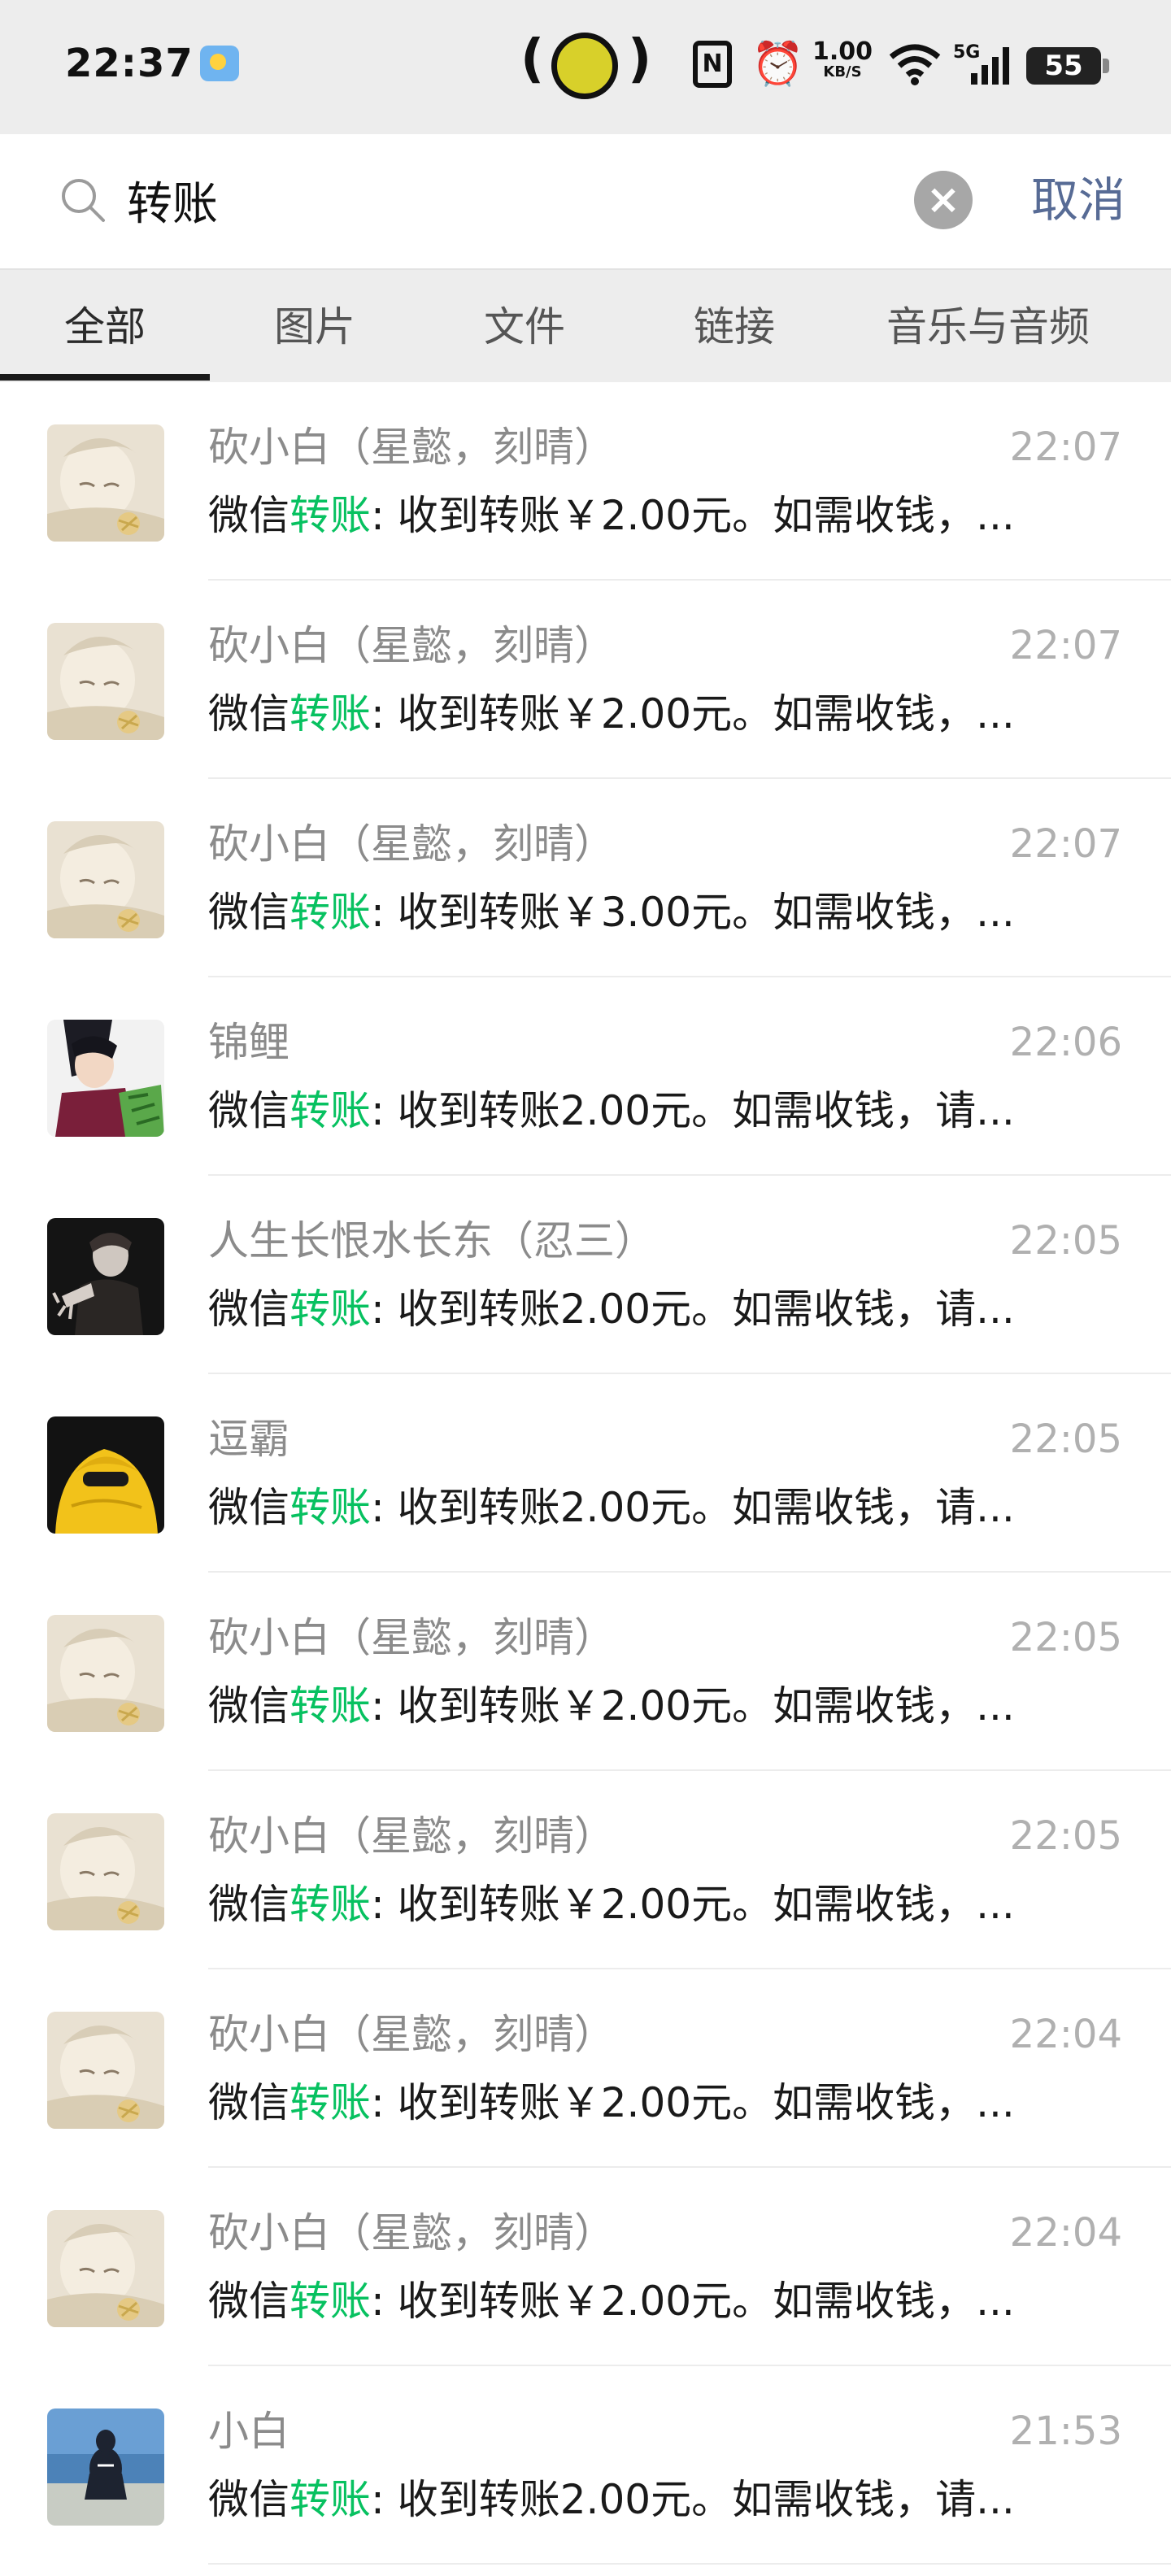  I want to click on tab-images: 图片, so click(315, 327).